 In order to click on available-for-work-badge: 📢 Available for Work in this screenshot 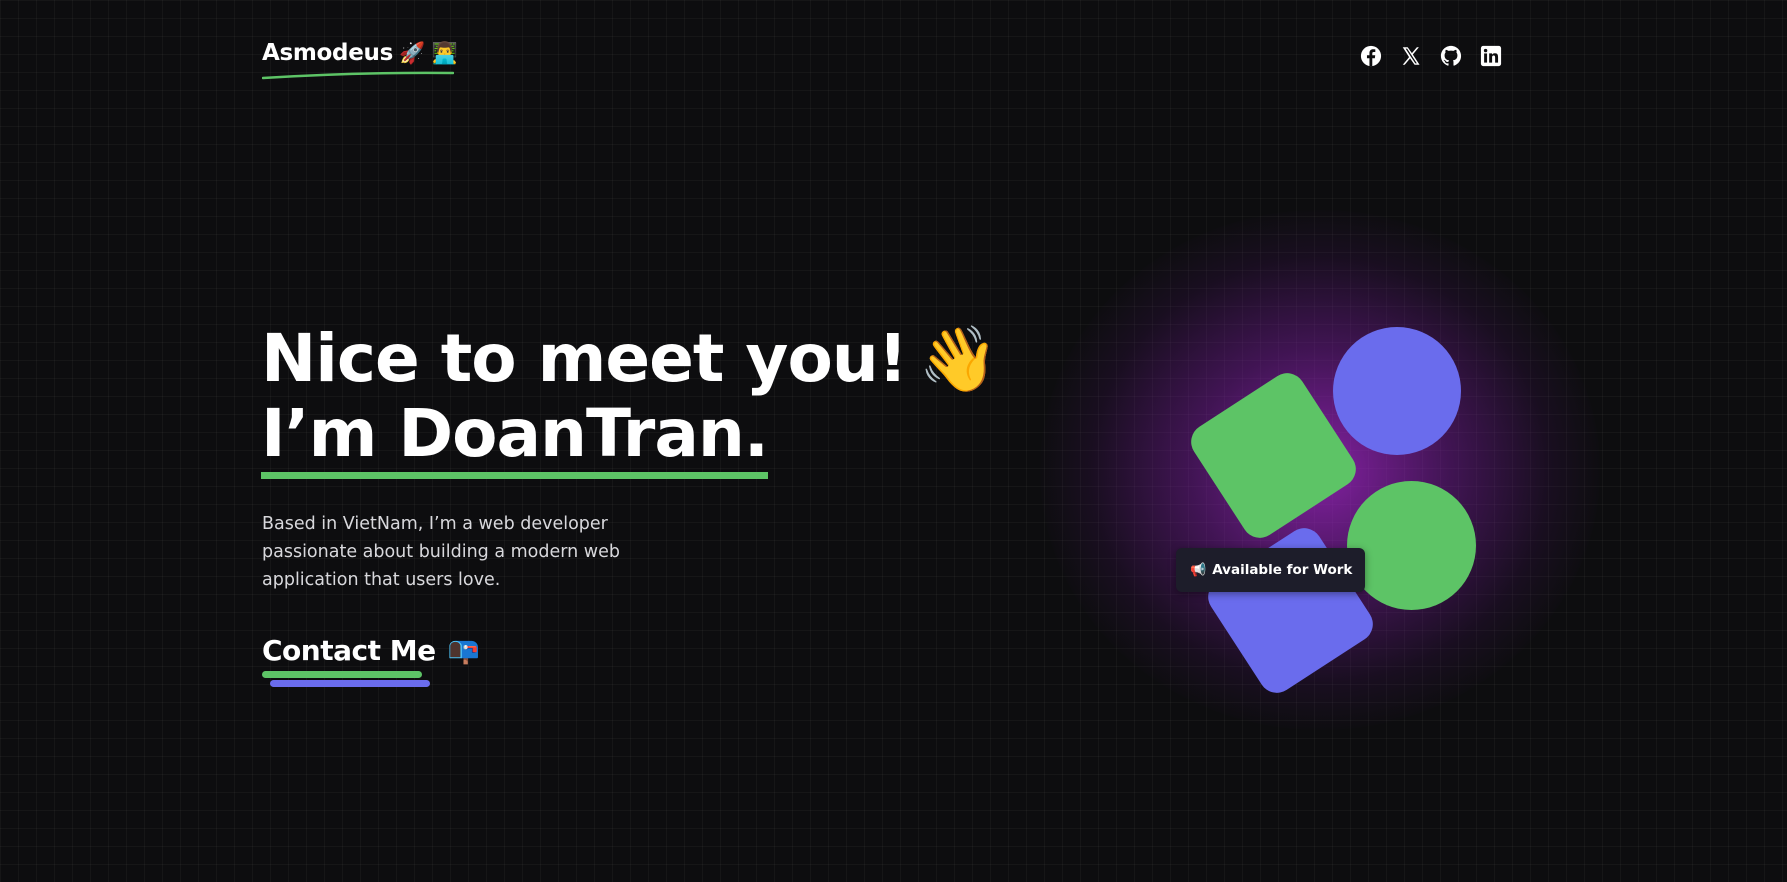, I will do `click(1271, 570)`.